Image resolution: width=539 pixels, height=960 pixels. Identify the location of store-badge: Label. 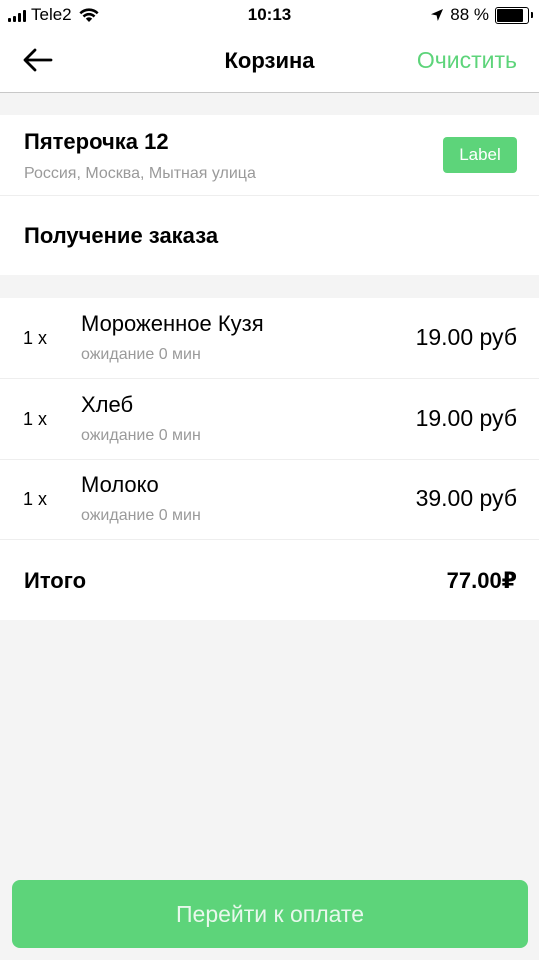
(480, 155).